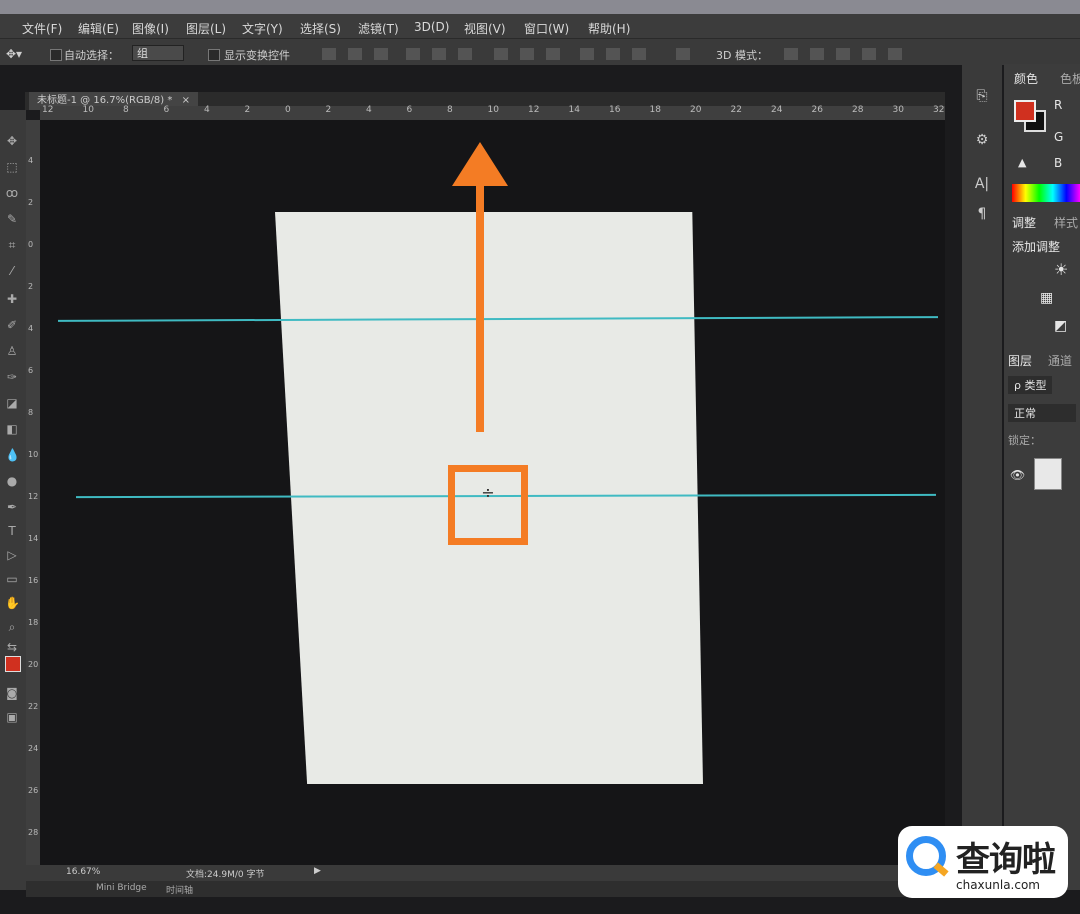 The width and height of the screenshot is (1080, 914). I want to click on ruler-tick-label: 10, so click(493, 110).